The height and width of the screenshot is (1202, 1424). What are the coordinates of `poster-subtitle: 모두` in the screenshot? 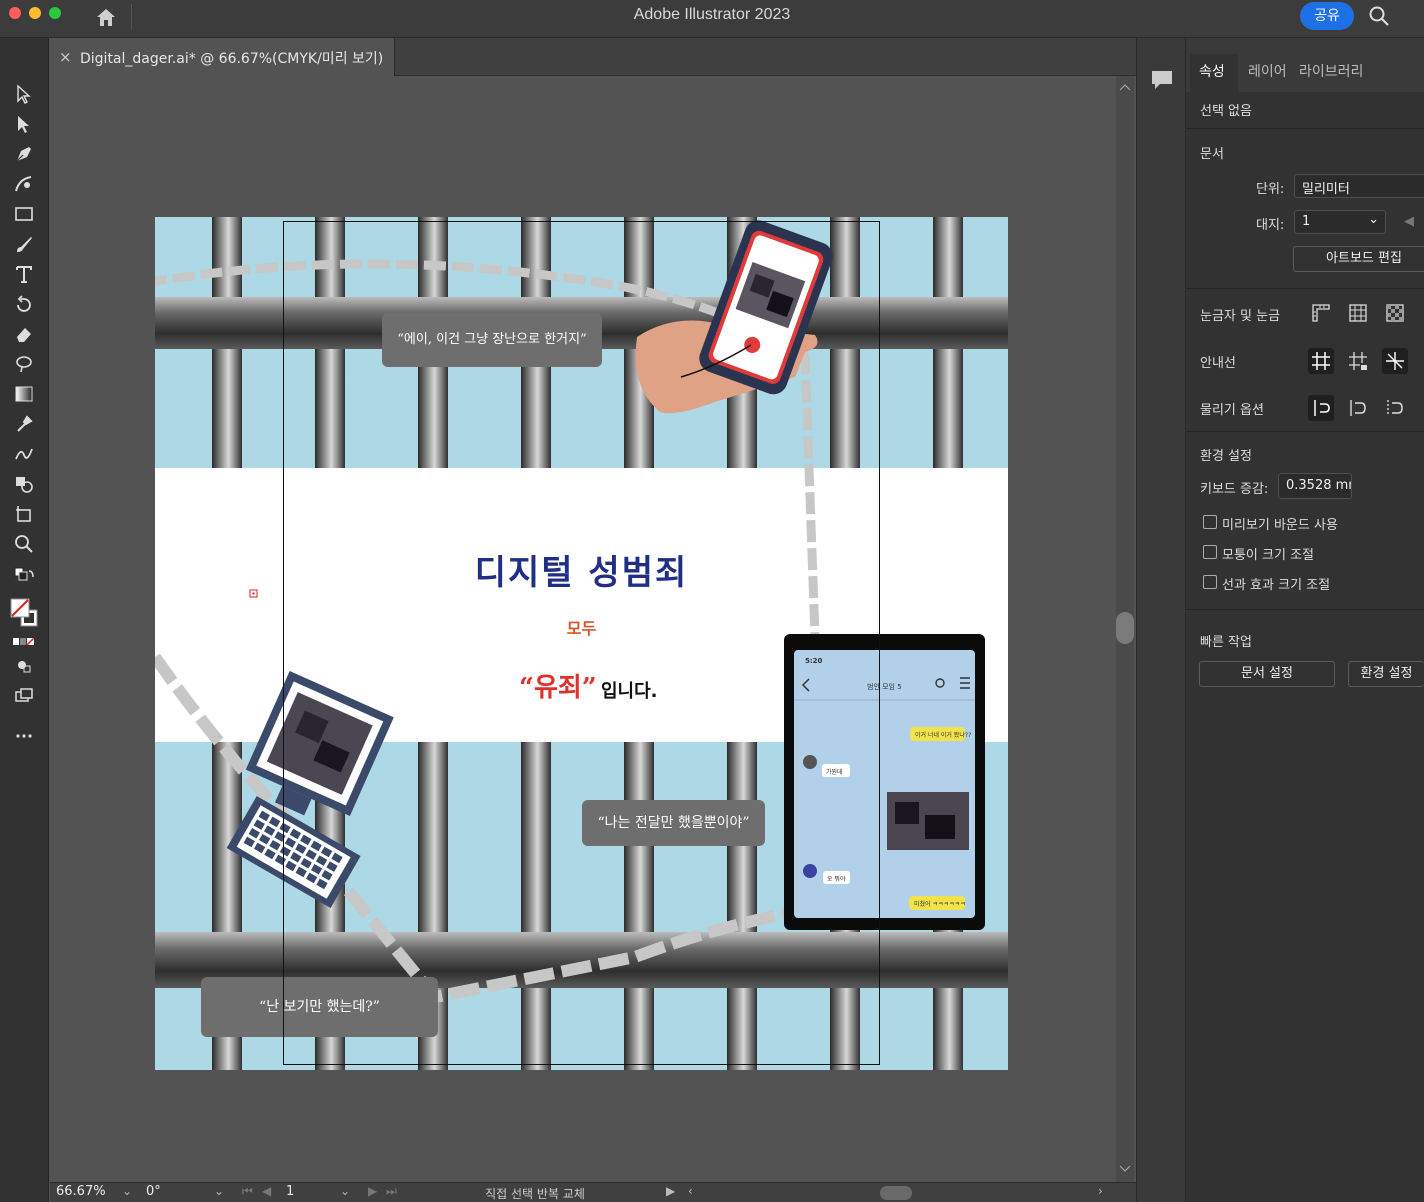 It's located at (581, 628).